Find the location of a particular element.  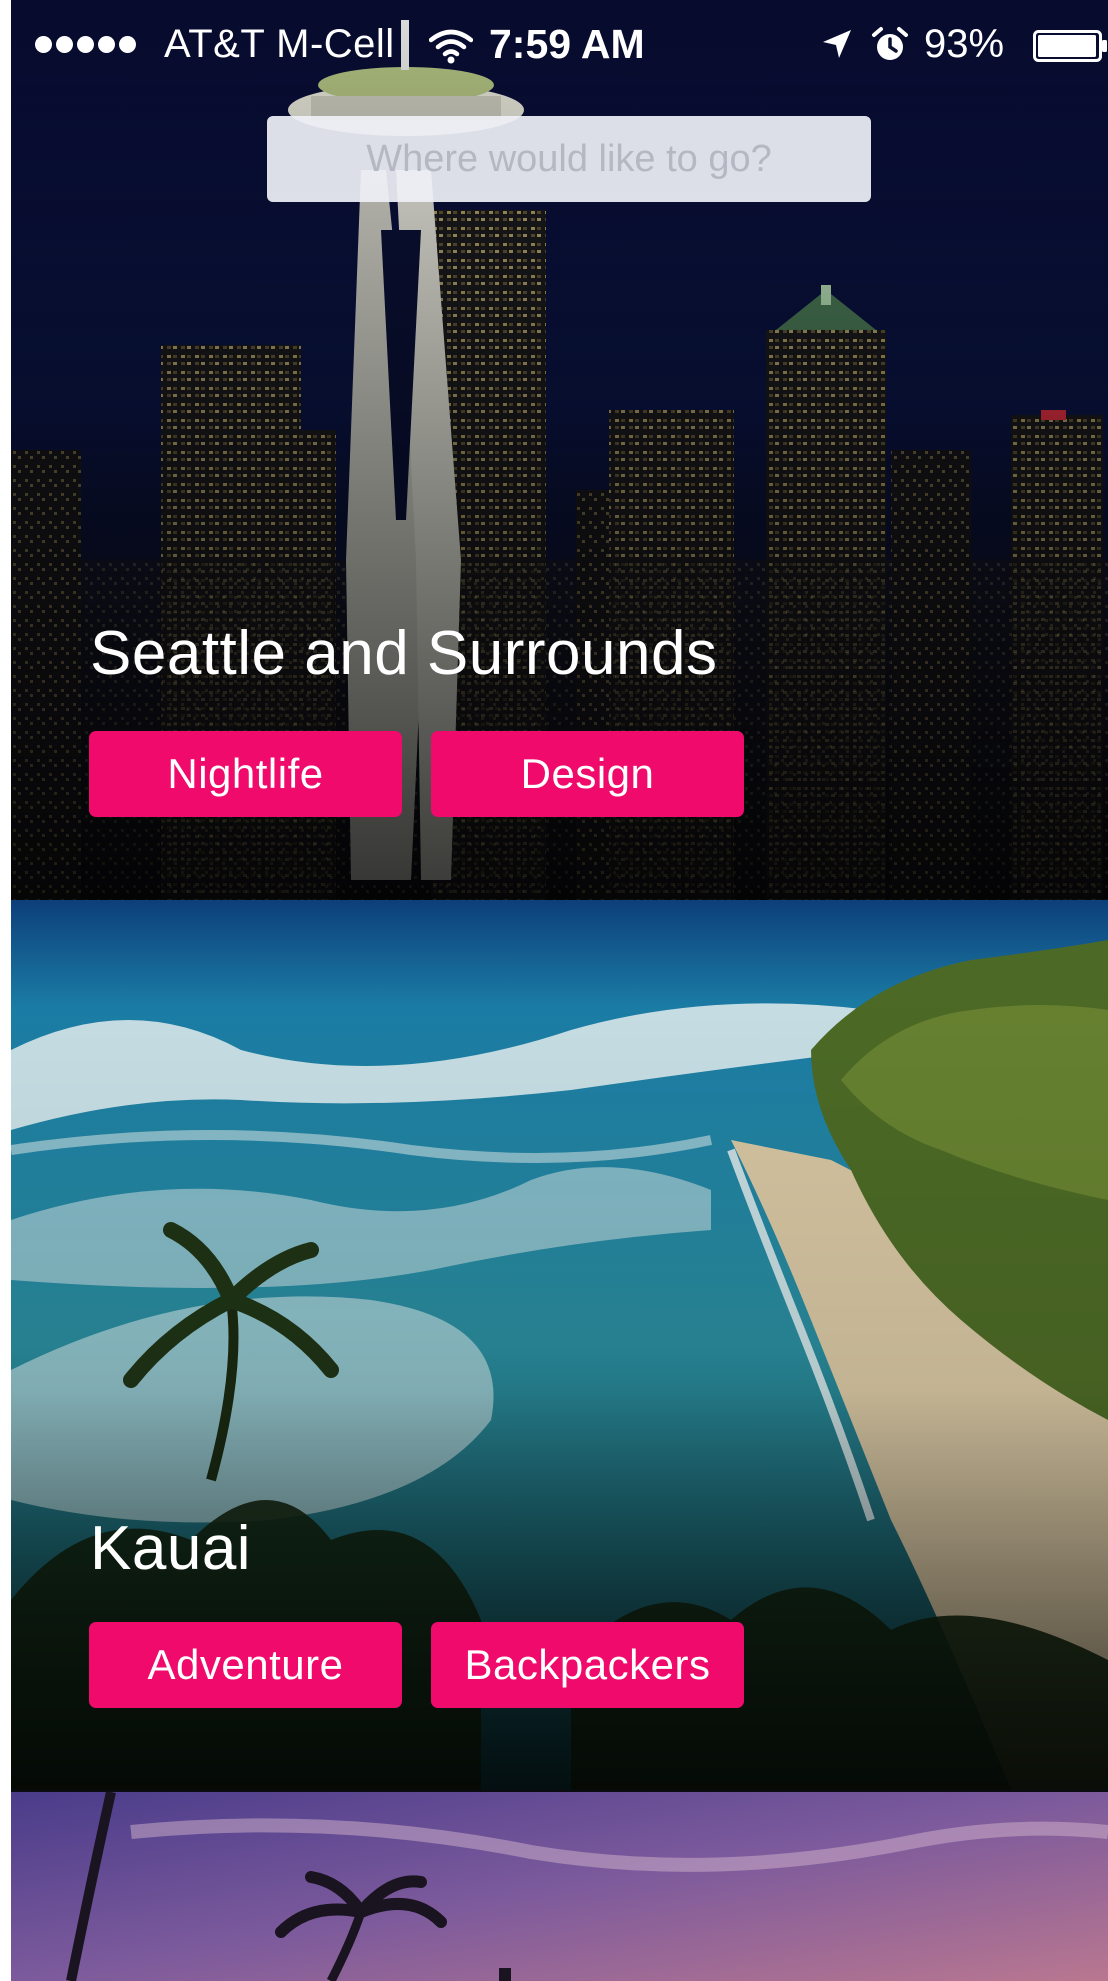

location-arrow-icon is located at coordinates (837, 44).